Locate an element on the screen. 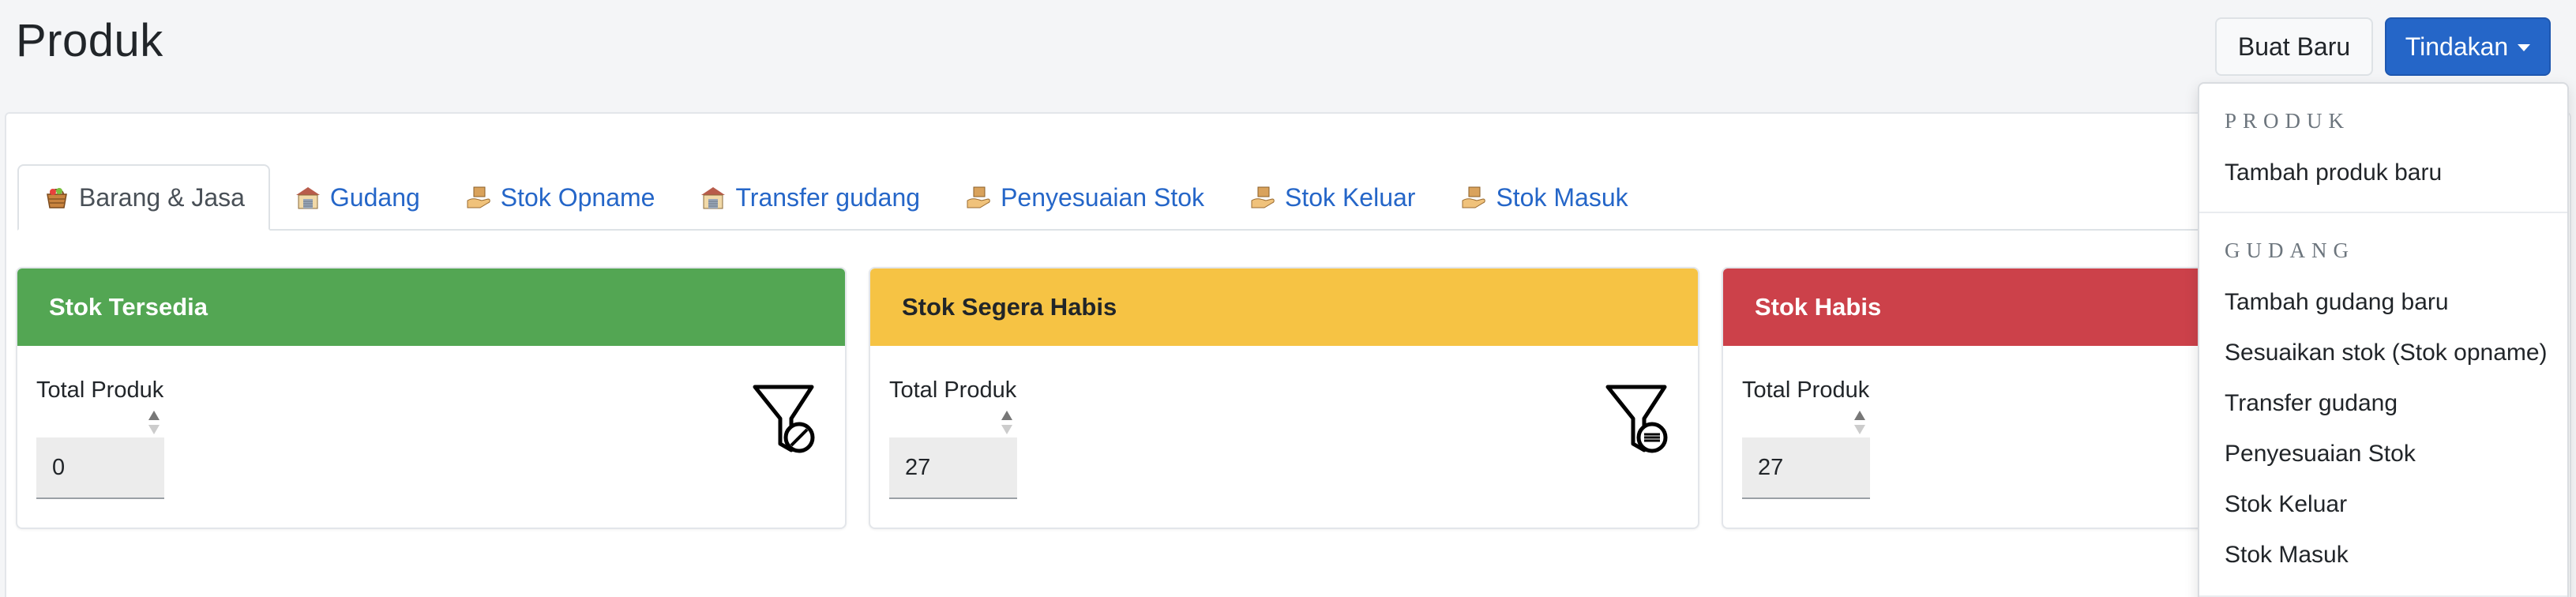 The height and width of the screenshot is (597, 2576). stat-card-header: Stok Tersedia is located at coordinates (431, 307).